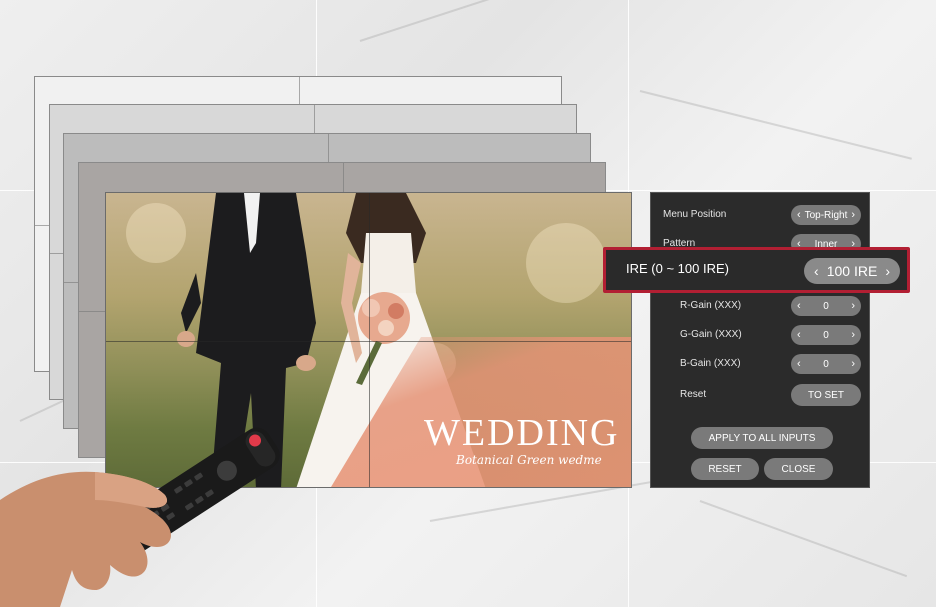 The image size is (936, 607). I want to click on b-gain-row: B-Gain (XXX) ‹ 0 ›, so click(760, 365).